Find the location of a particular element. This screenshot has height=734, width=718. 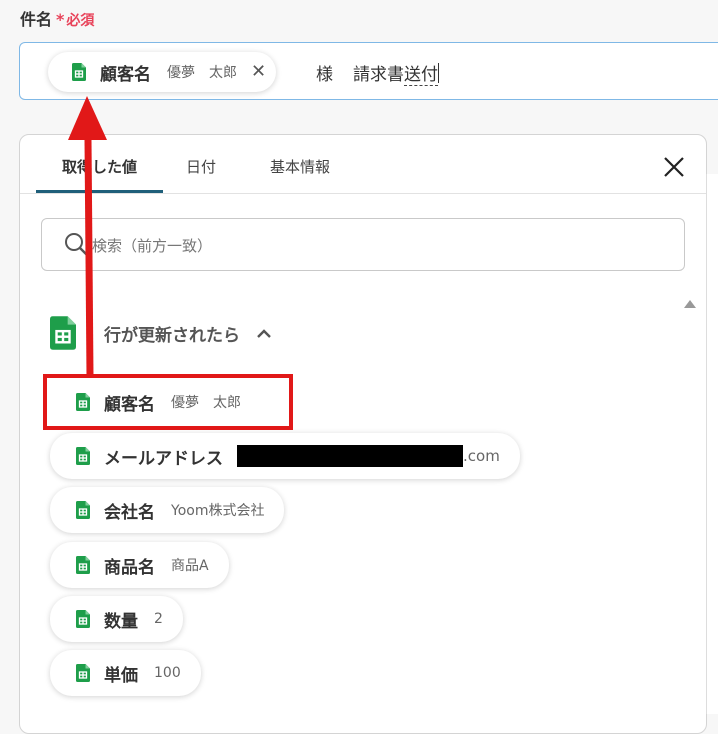

list-item-unit-price: 単価 100 is located at coordinates (125, 673).